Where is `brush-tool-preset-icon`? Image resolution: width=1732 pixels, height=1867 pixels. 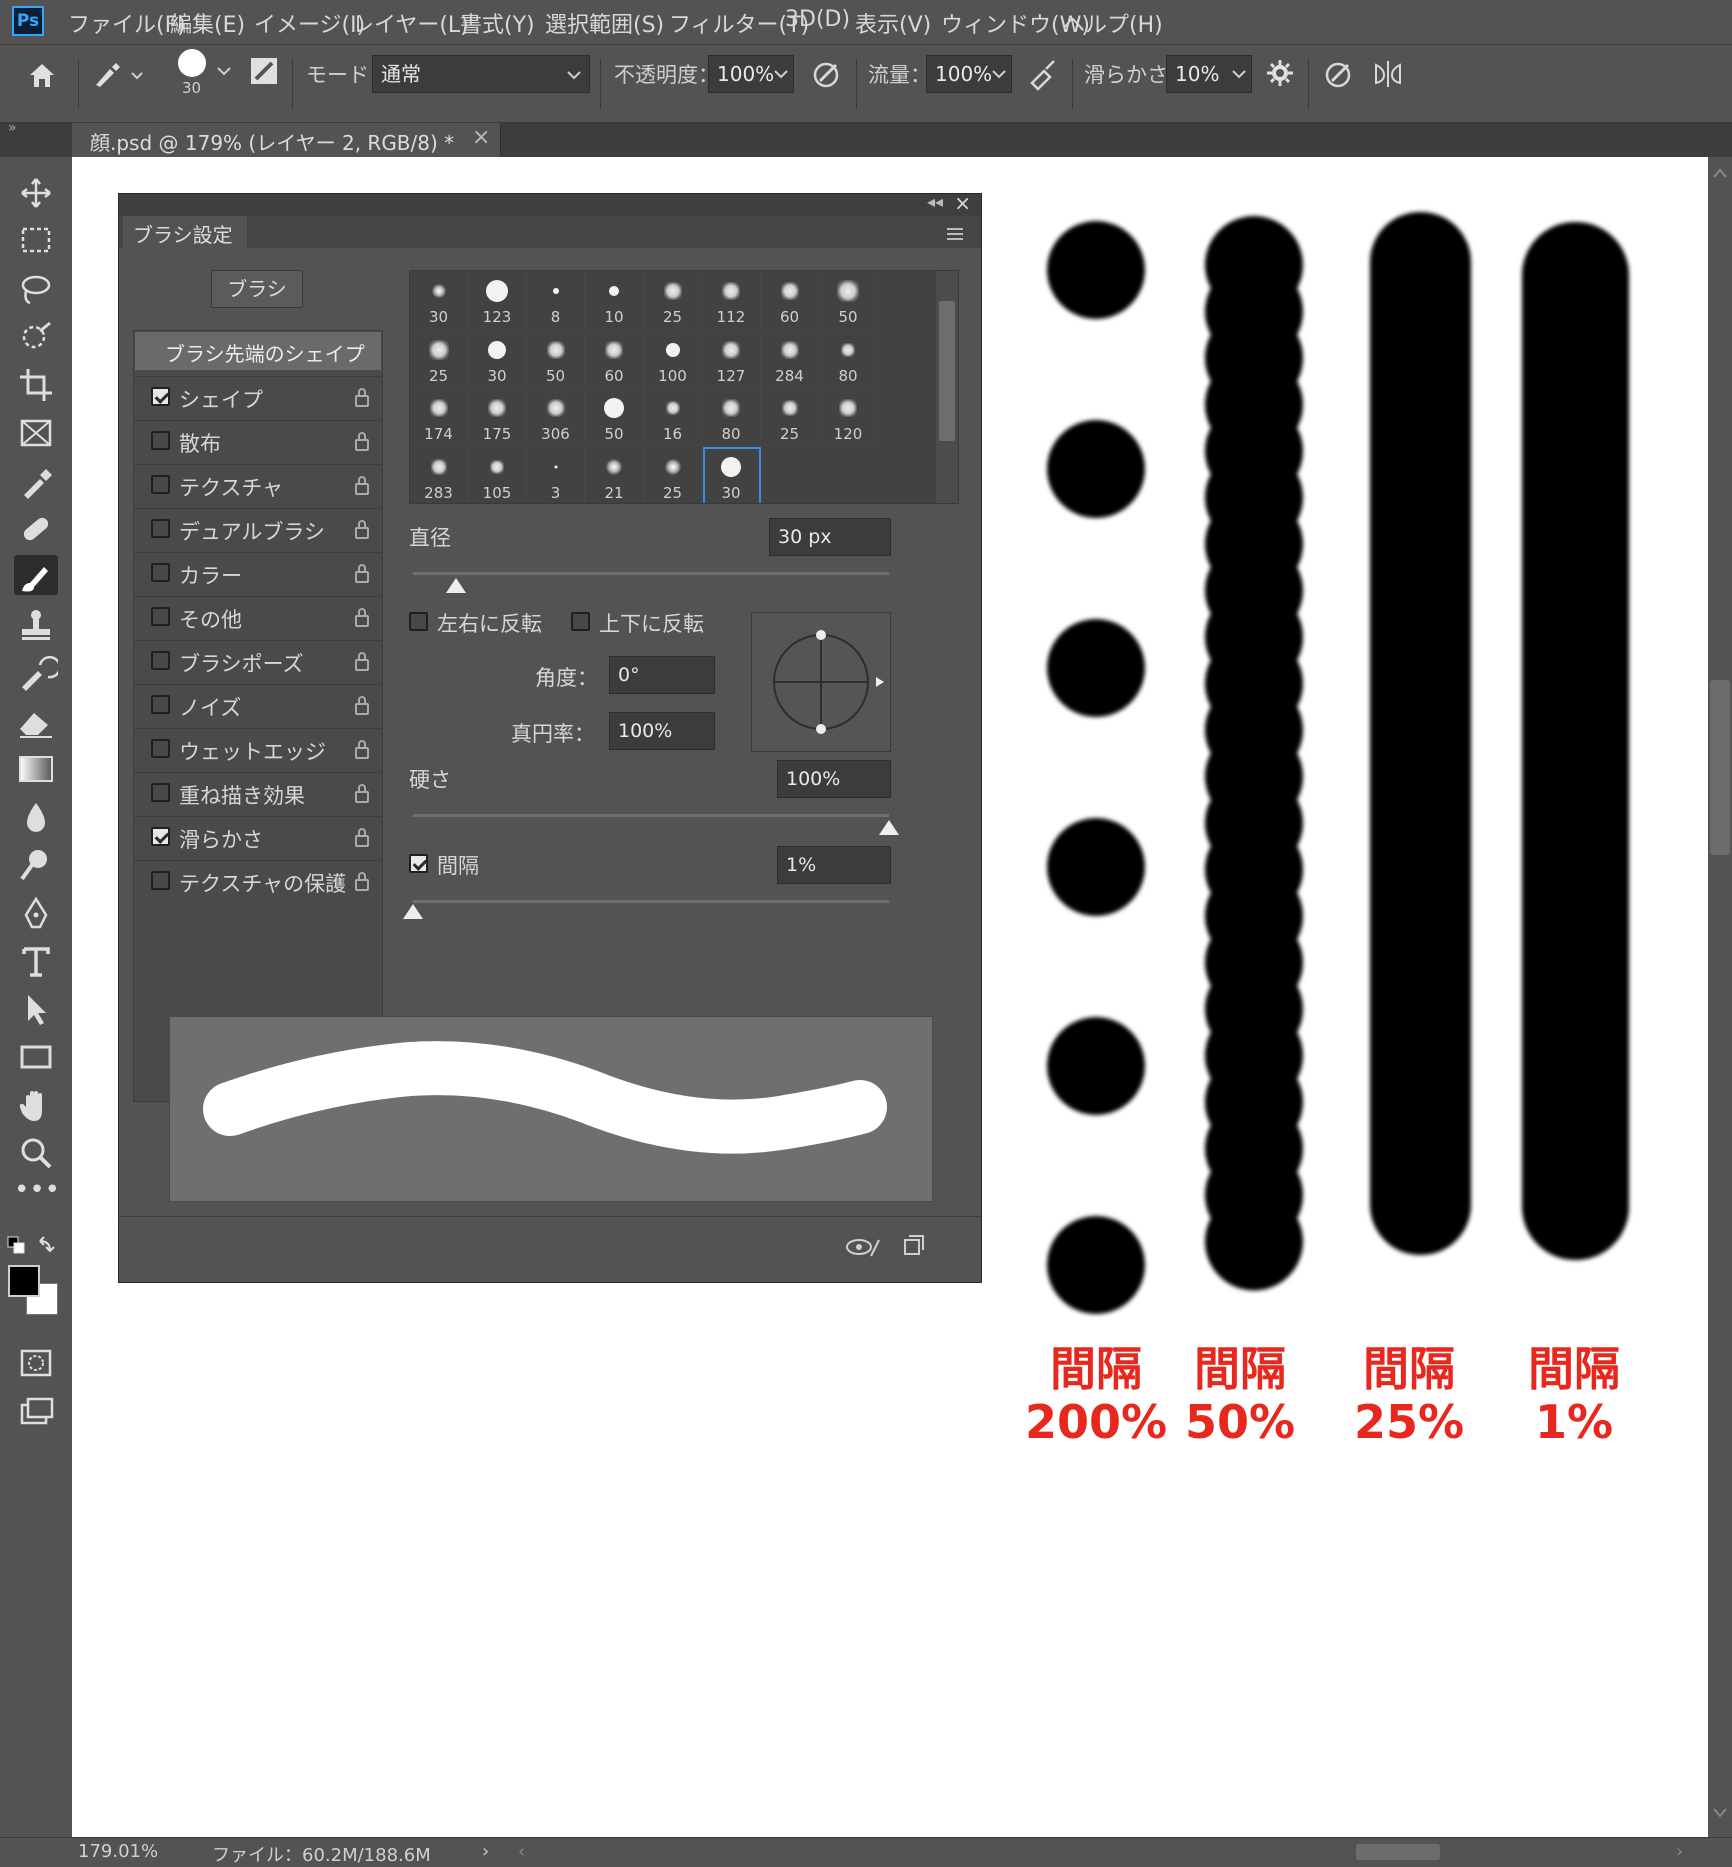
brush-tool-preset-icon is located at coordinates (120, 75).